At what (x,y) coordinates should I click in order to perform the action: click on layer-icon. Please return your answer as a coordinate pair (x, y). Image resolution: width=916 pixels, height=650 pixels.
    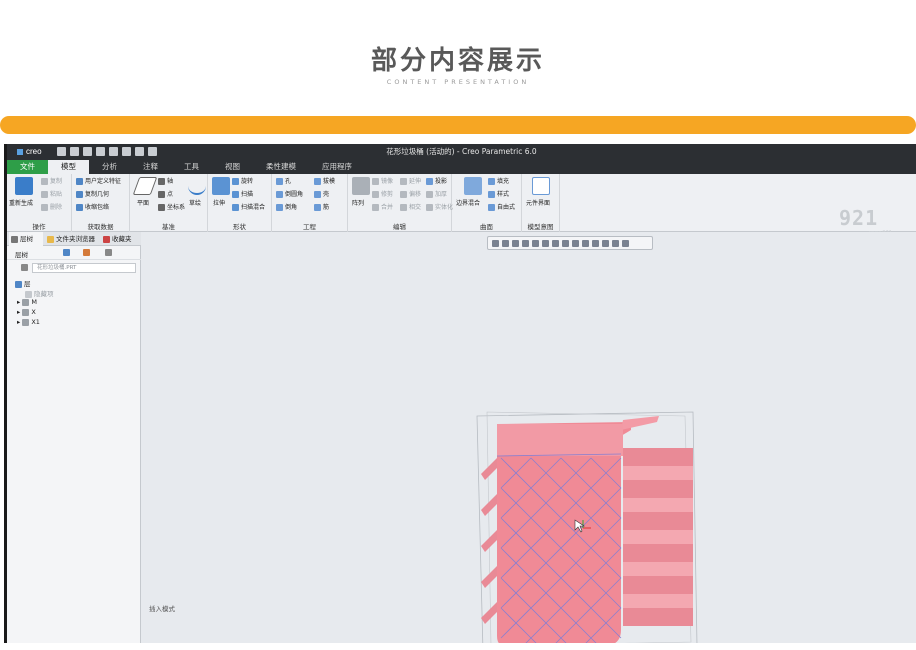
    Looking at the image, I should click on (26, 322).